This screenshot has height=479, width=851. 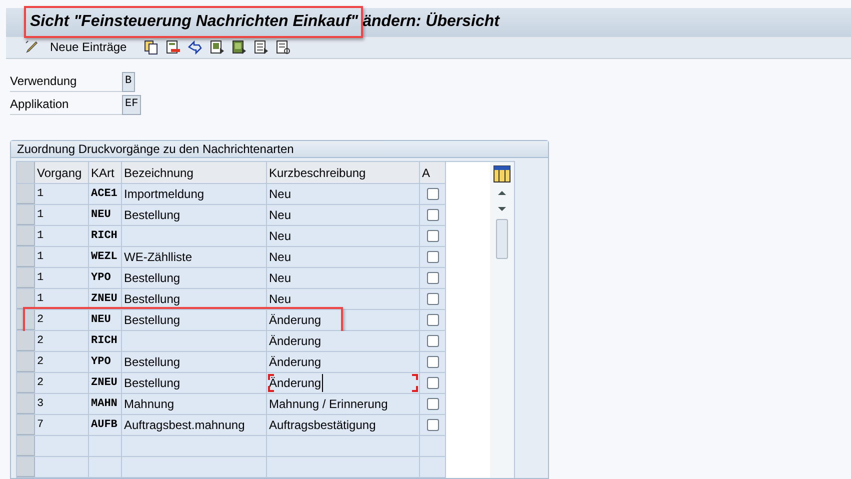 I want to click on table-cell-text: Mahnung / Erinnerung, so click(x=328, y=404).